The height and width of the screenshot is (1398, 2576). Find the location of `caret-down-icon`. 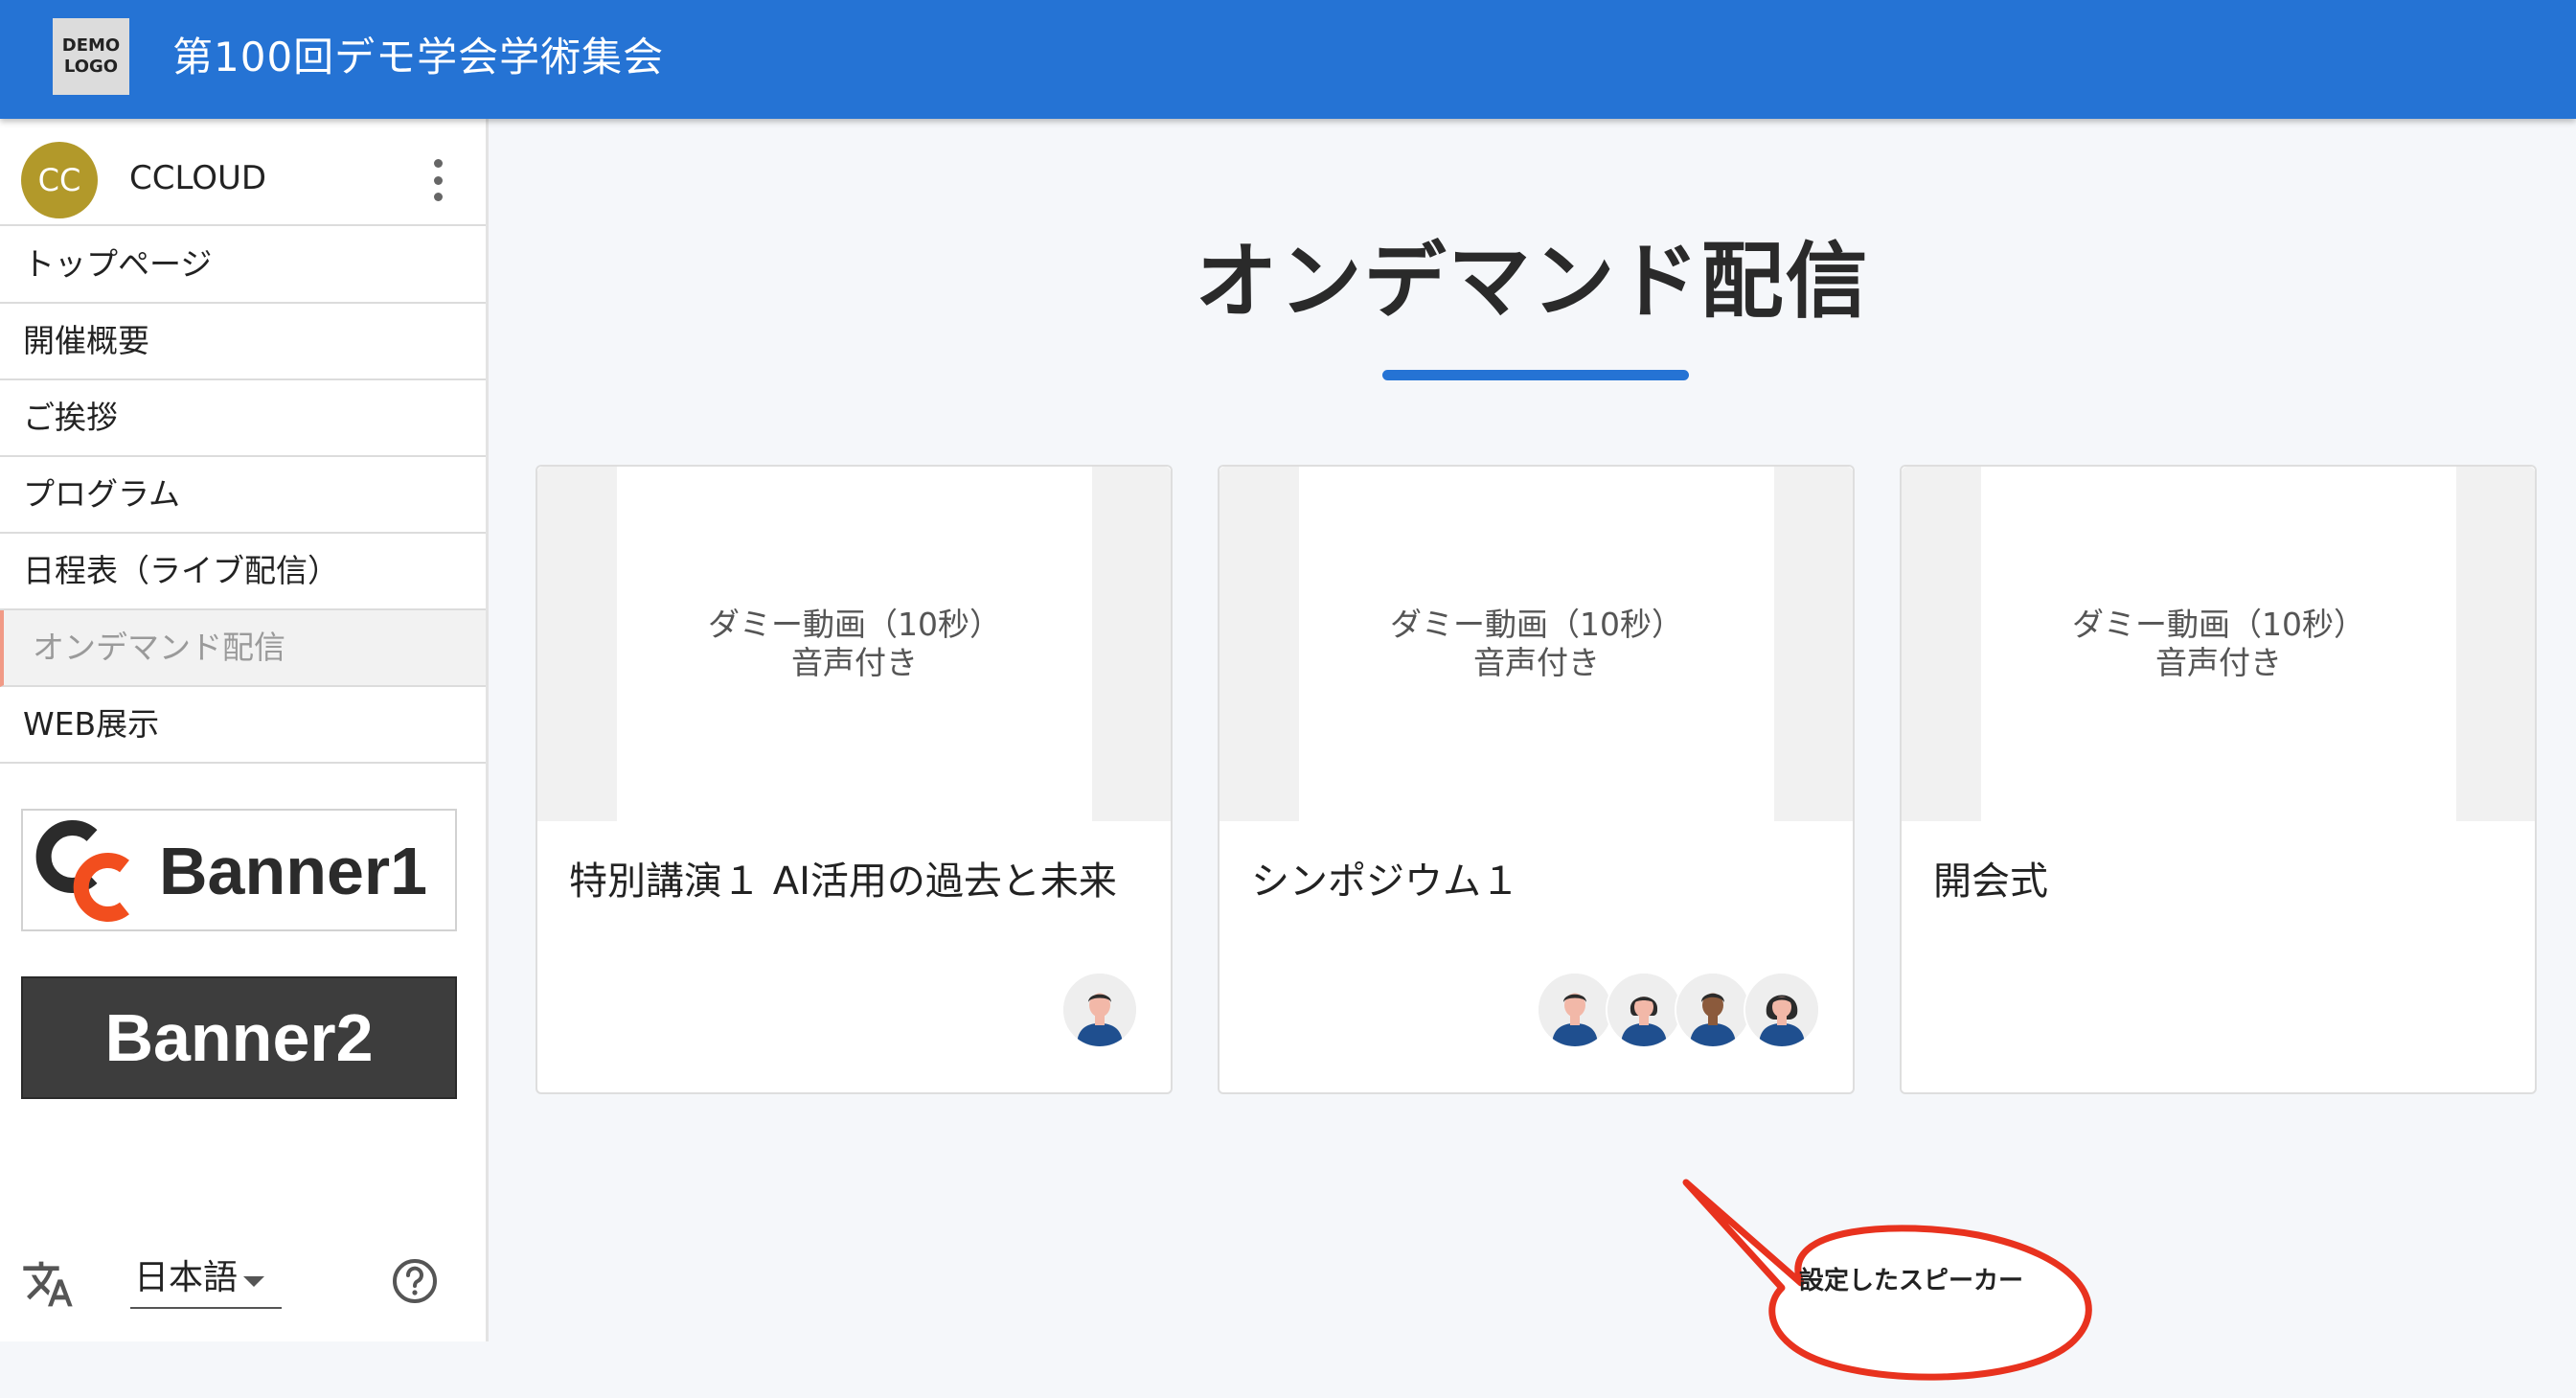

caret-down-icon is located at coordinates (253, 1281).